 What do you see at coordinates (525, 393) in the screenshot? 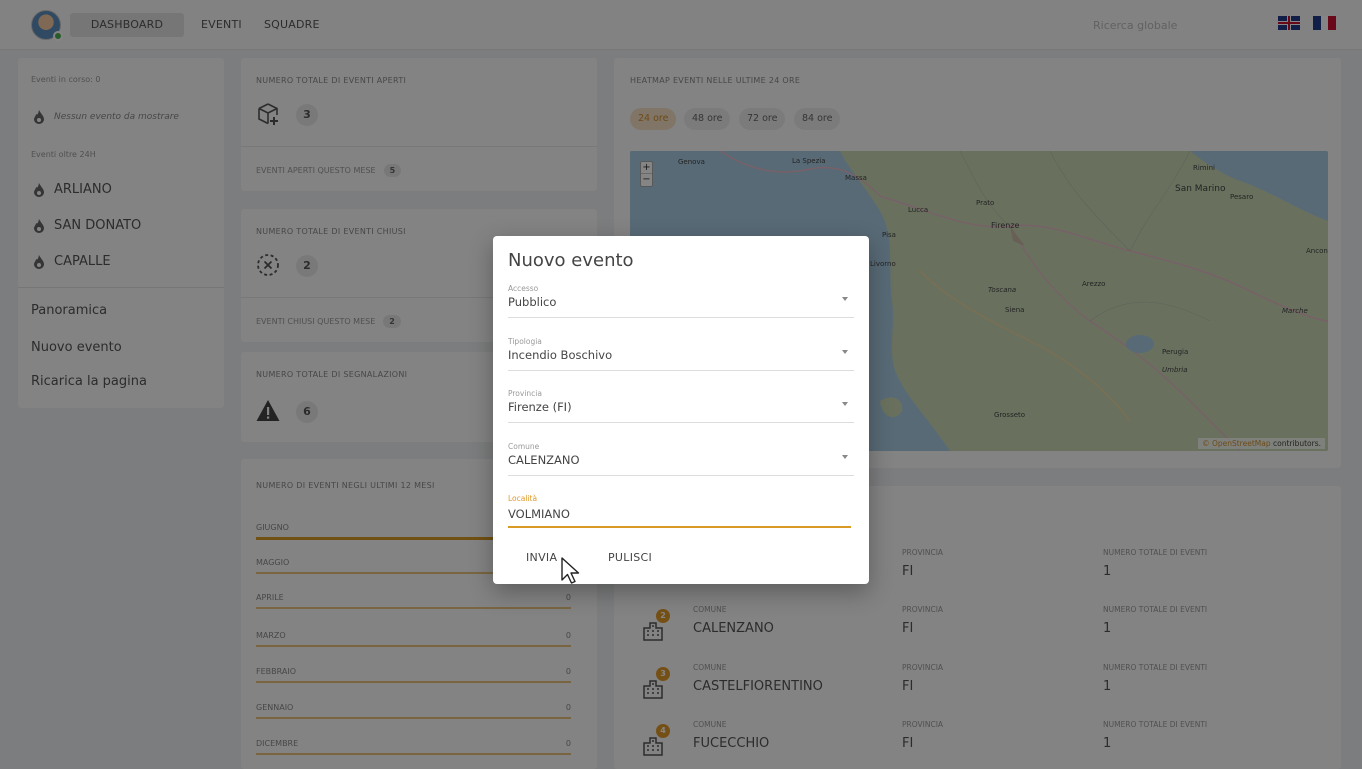
I see `field-label: Provincia` at bounding box center [525, 393].